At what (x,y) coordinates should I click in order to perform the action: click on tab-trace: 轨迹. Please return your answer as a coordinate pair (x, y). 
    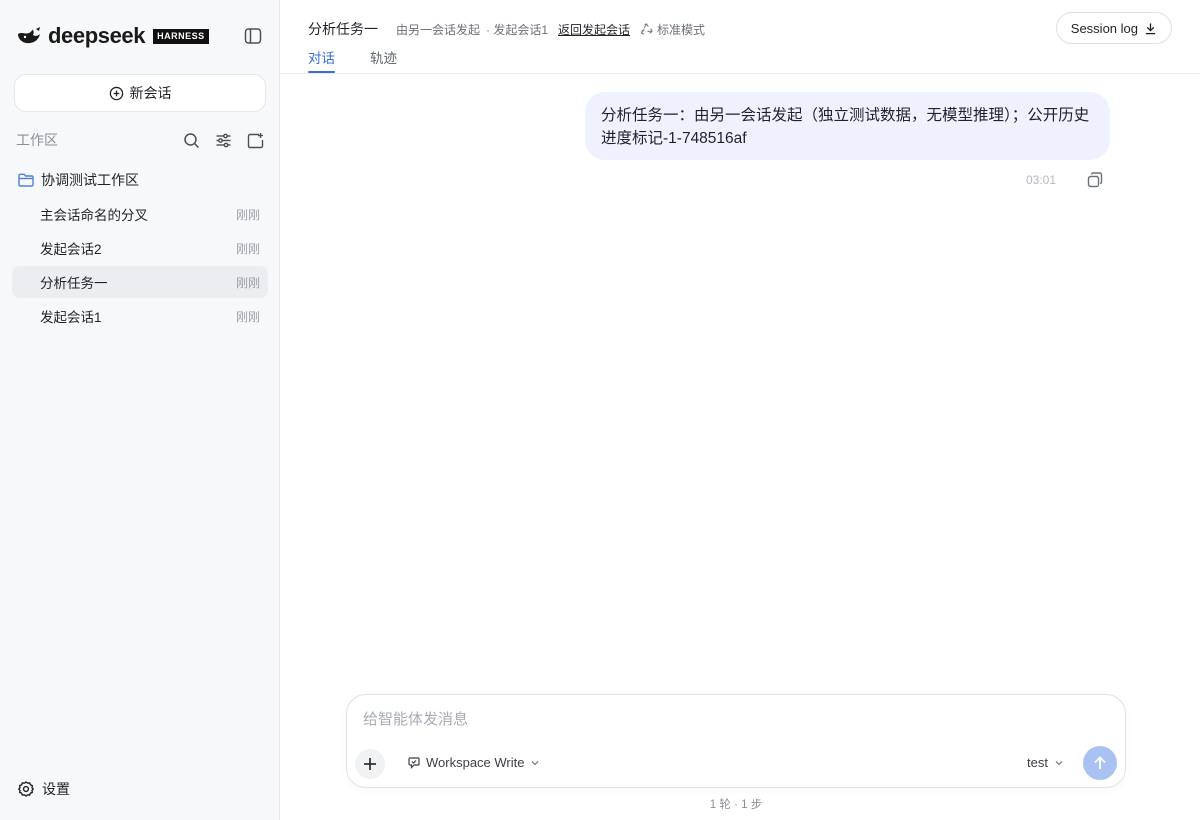
    Looking at the image, I should click on (383, 60).